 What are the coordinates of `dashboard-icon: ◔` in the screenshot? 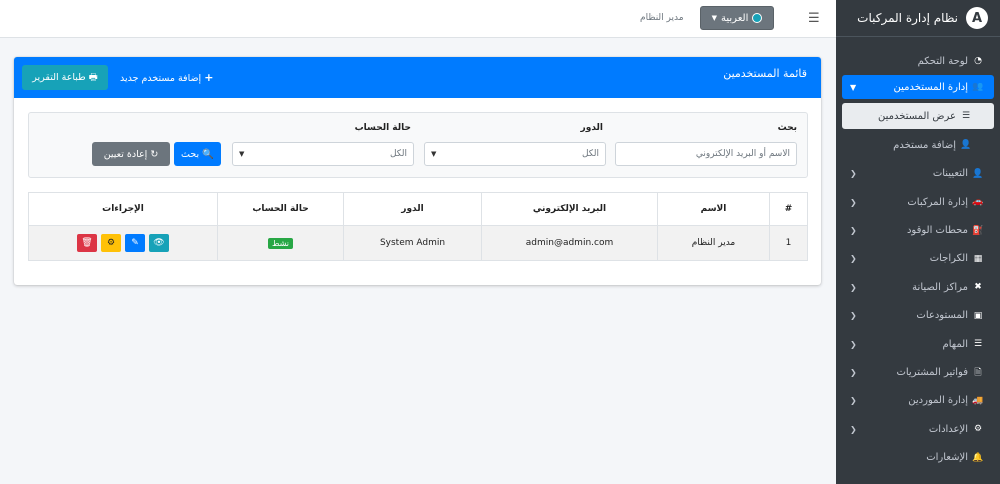 It's located at (978, 61).